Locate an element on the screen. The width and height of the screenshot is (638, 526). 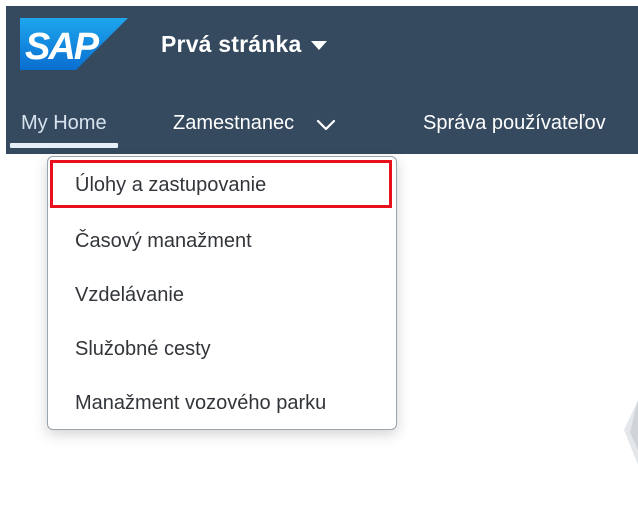
sap-logo: SAP is located at coordinates (74, 44).